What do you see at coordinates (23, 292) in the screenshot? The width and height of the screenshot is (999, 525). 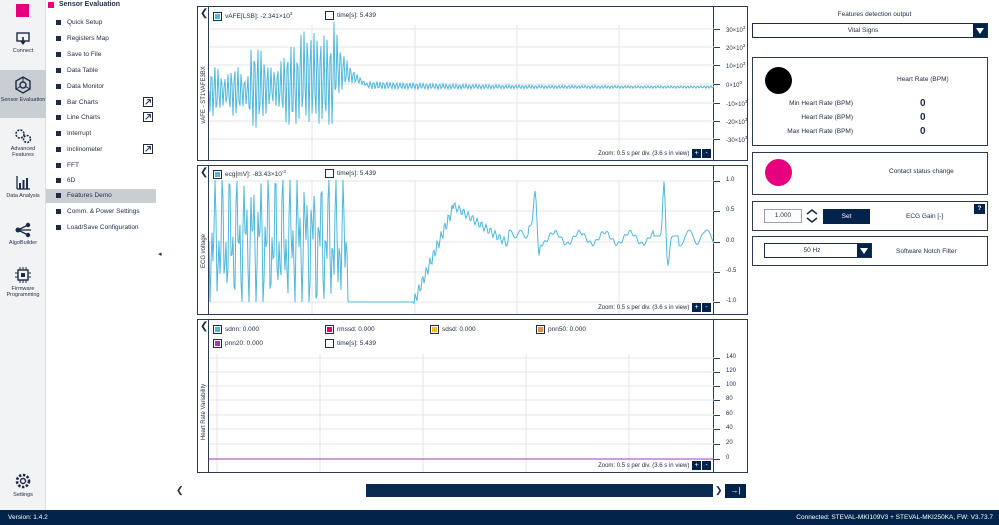 I see `rail-firmware-programming-label: Firmware Programming` at bounding box center [23, 292].